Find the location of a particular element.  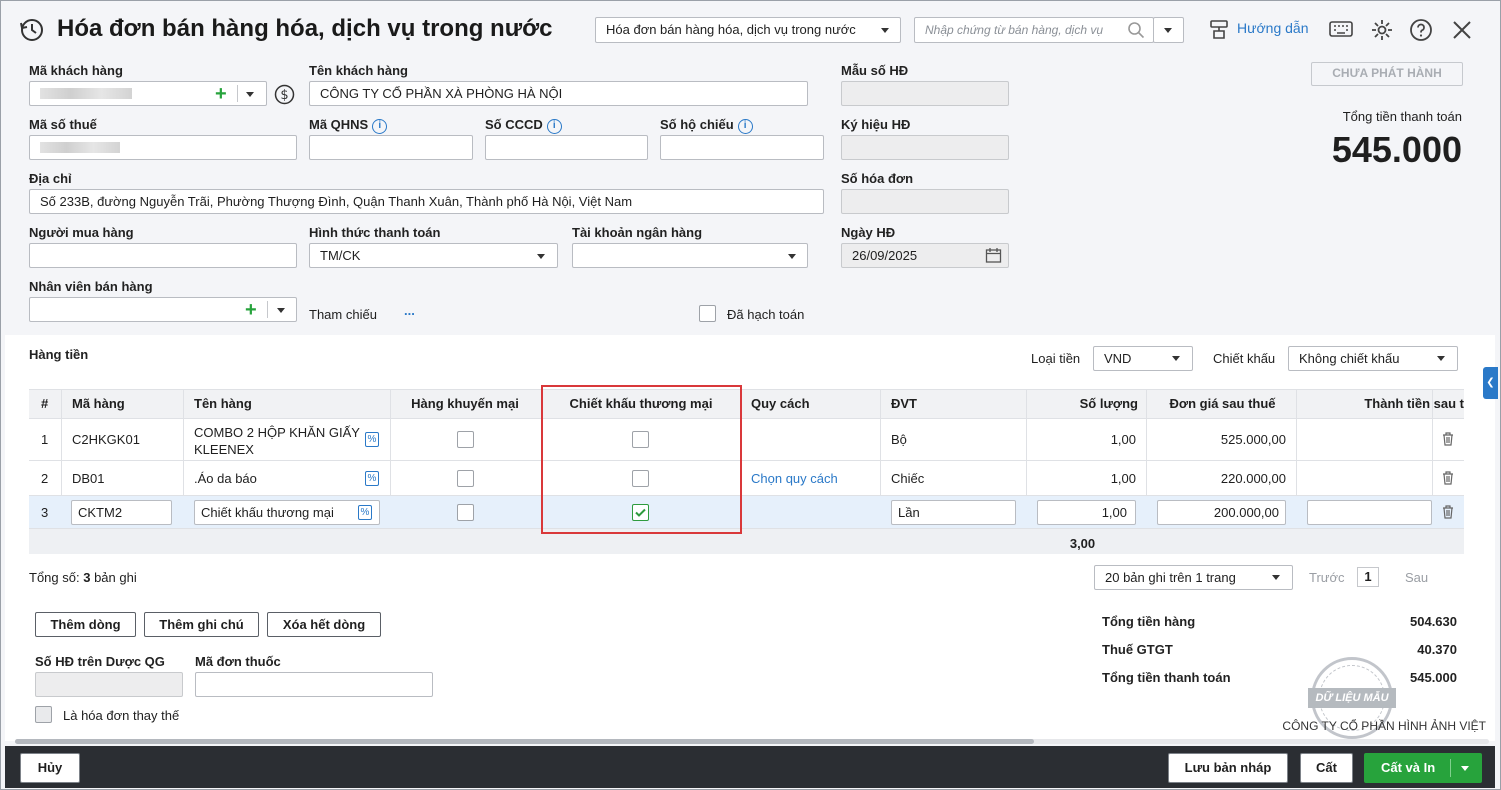

customer-name-input: CÔNG TY CỔ PHẦN XÀ PHÒNG HÀ NỘI is located at coordinates (558, 93).